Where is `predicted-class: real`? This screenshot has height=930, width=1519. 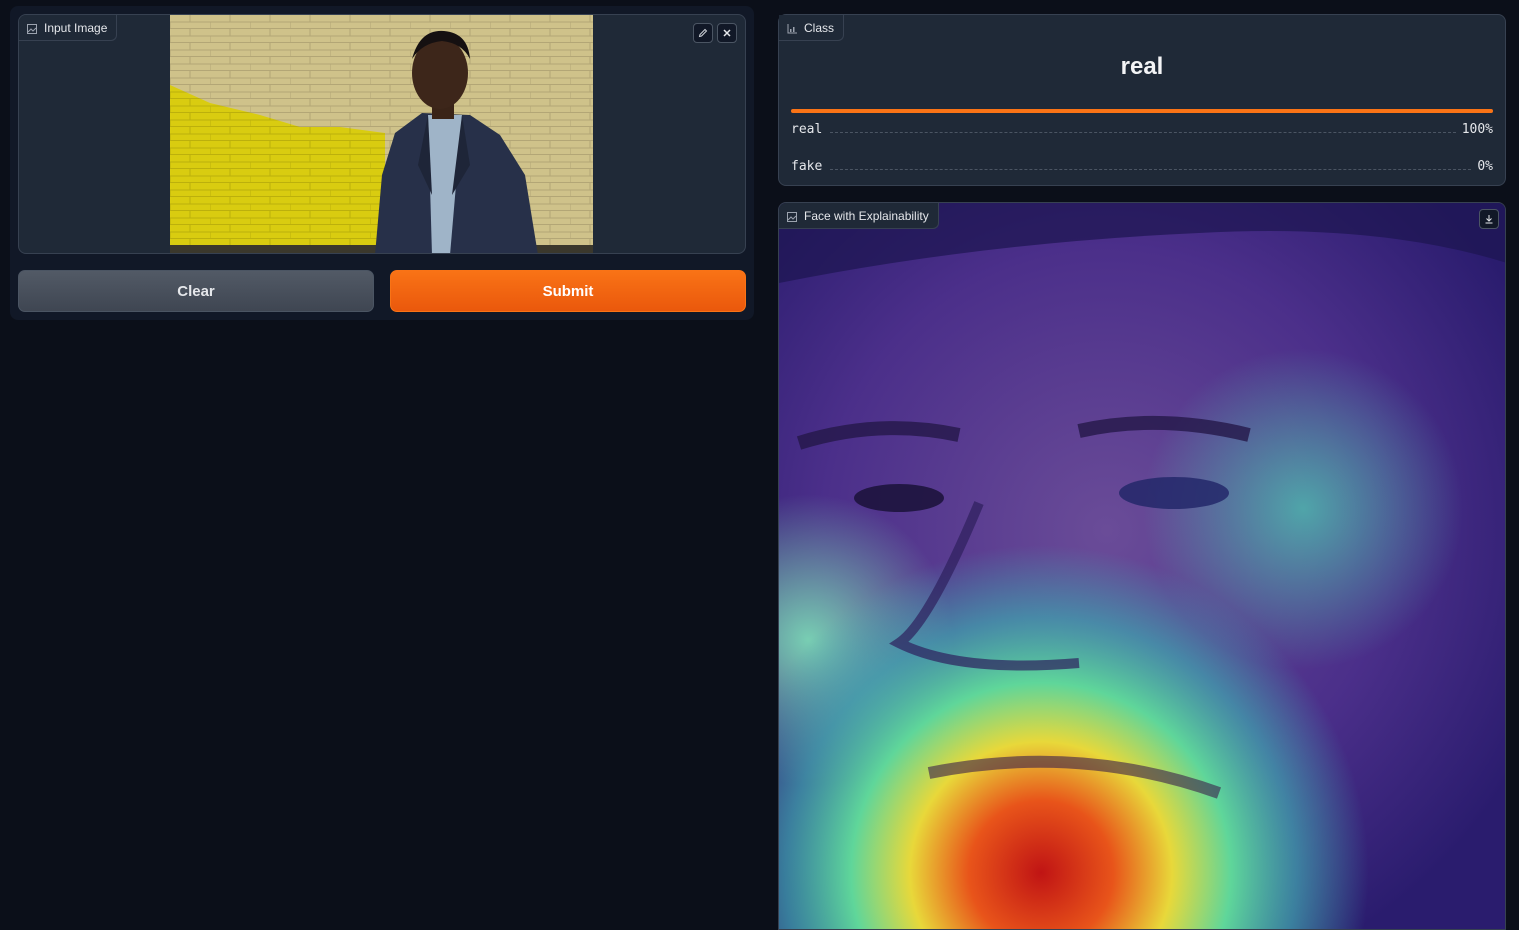 predicted-class: real is located at coordinates (1142, 66).